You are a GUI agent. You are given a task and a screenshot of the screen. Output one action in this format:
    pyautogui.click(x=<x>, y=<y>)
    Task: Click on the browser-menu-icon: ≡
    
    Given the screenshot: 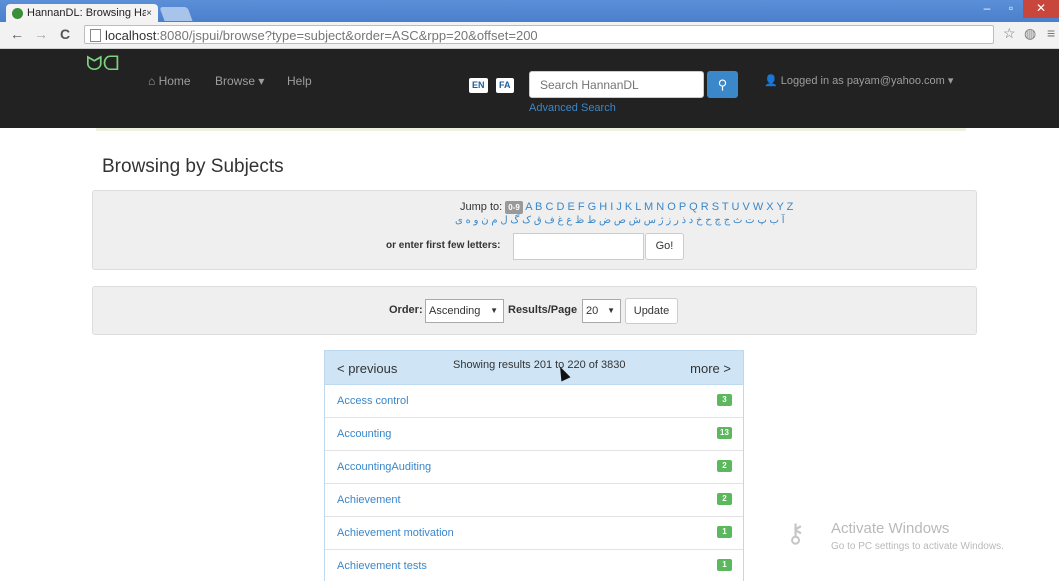 What is the action you would take?
    pyautogui.click(x=1051, y=33)
    